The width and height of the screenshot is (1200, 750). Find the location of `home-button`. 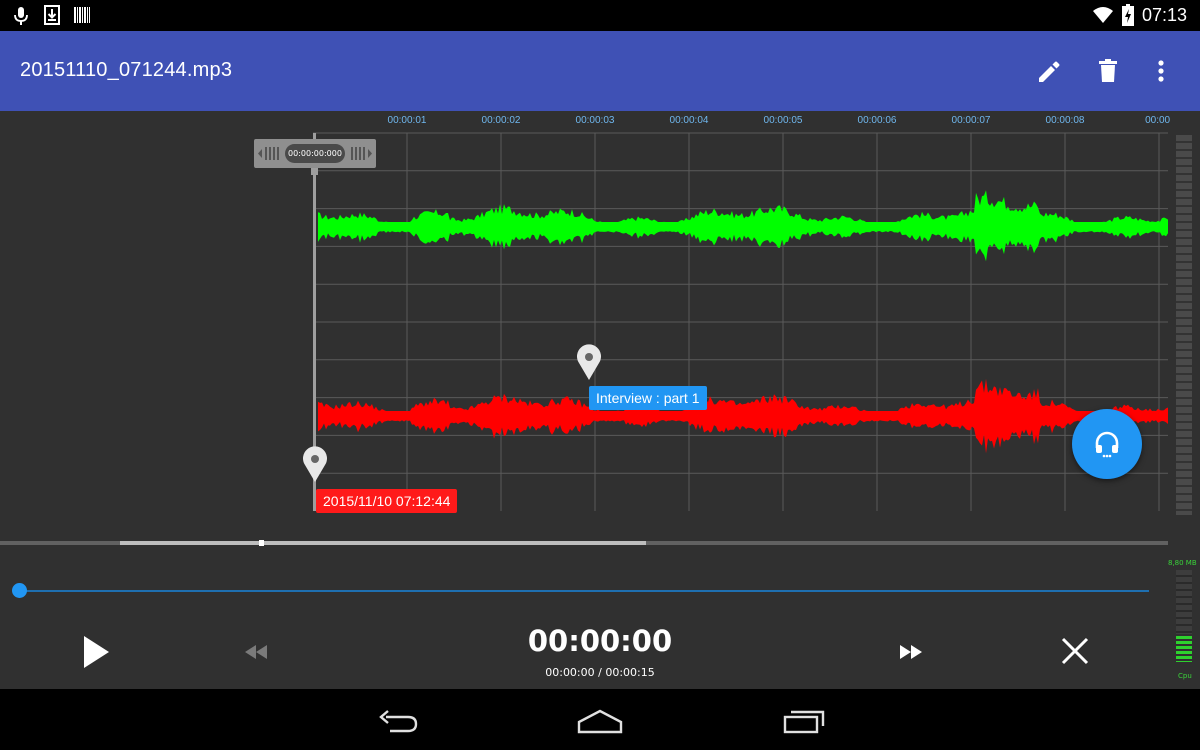

home-button is located at coordinates (600, 721).